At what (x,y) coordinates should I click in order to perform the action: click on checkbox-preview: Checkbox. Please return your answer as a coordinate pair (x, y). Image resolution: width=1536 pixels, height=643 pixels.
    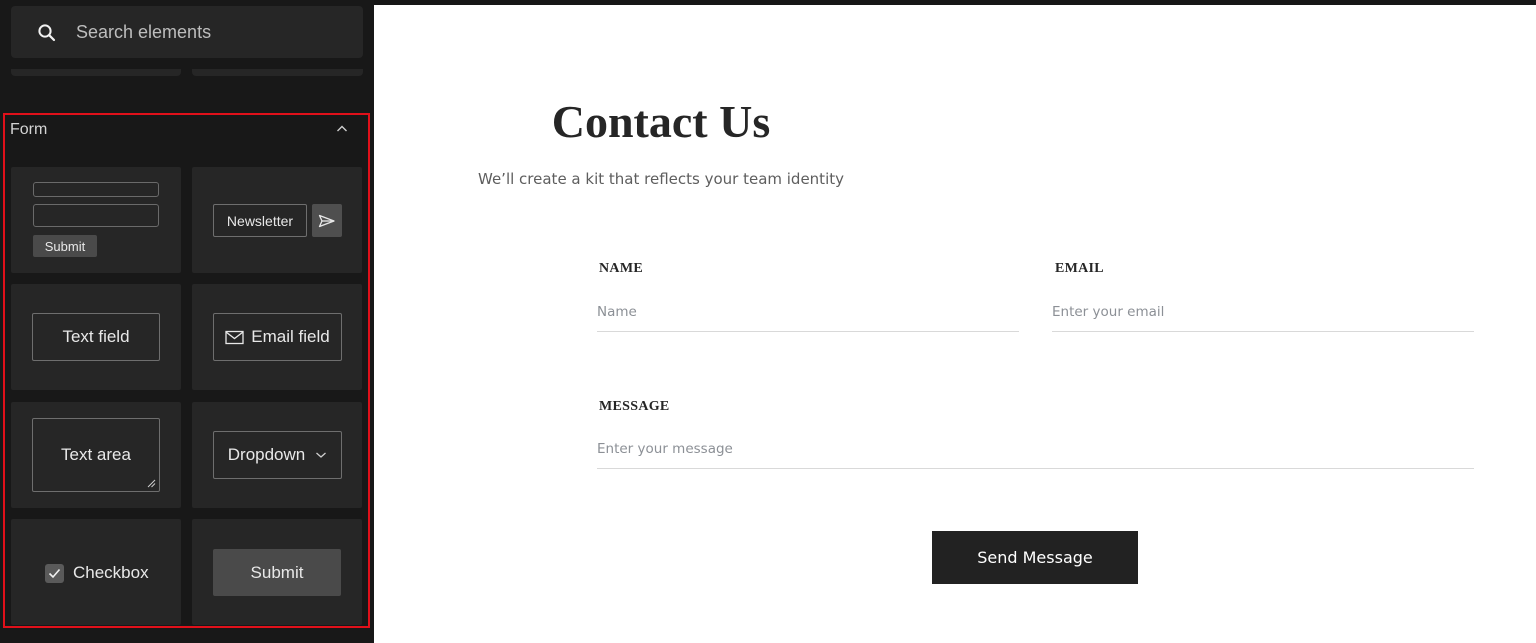
    Looking at the image, I should click on (97, 573).